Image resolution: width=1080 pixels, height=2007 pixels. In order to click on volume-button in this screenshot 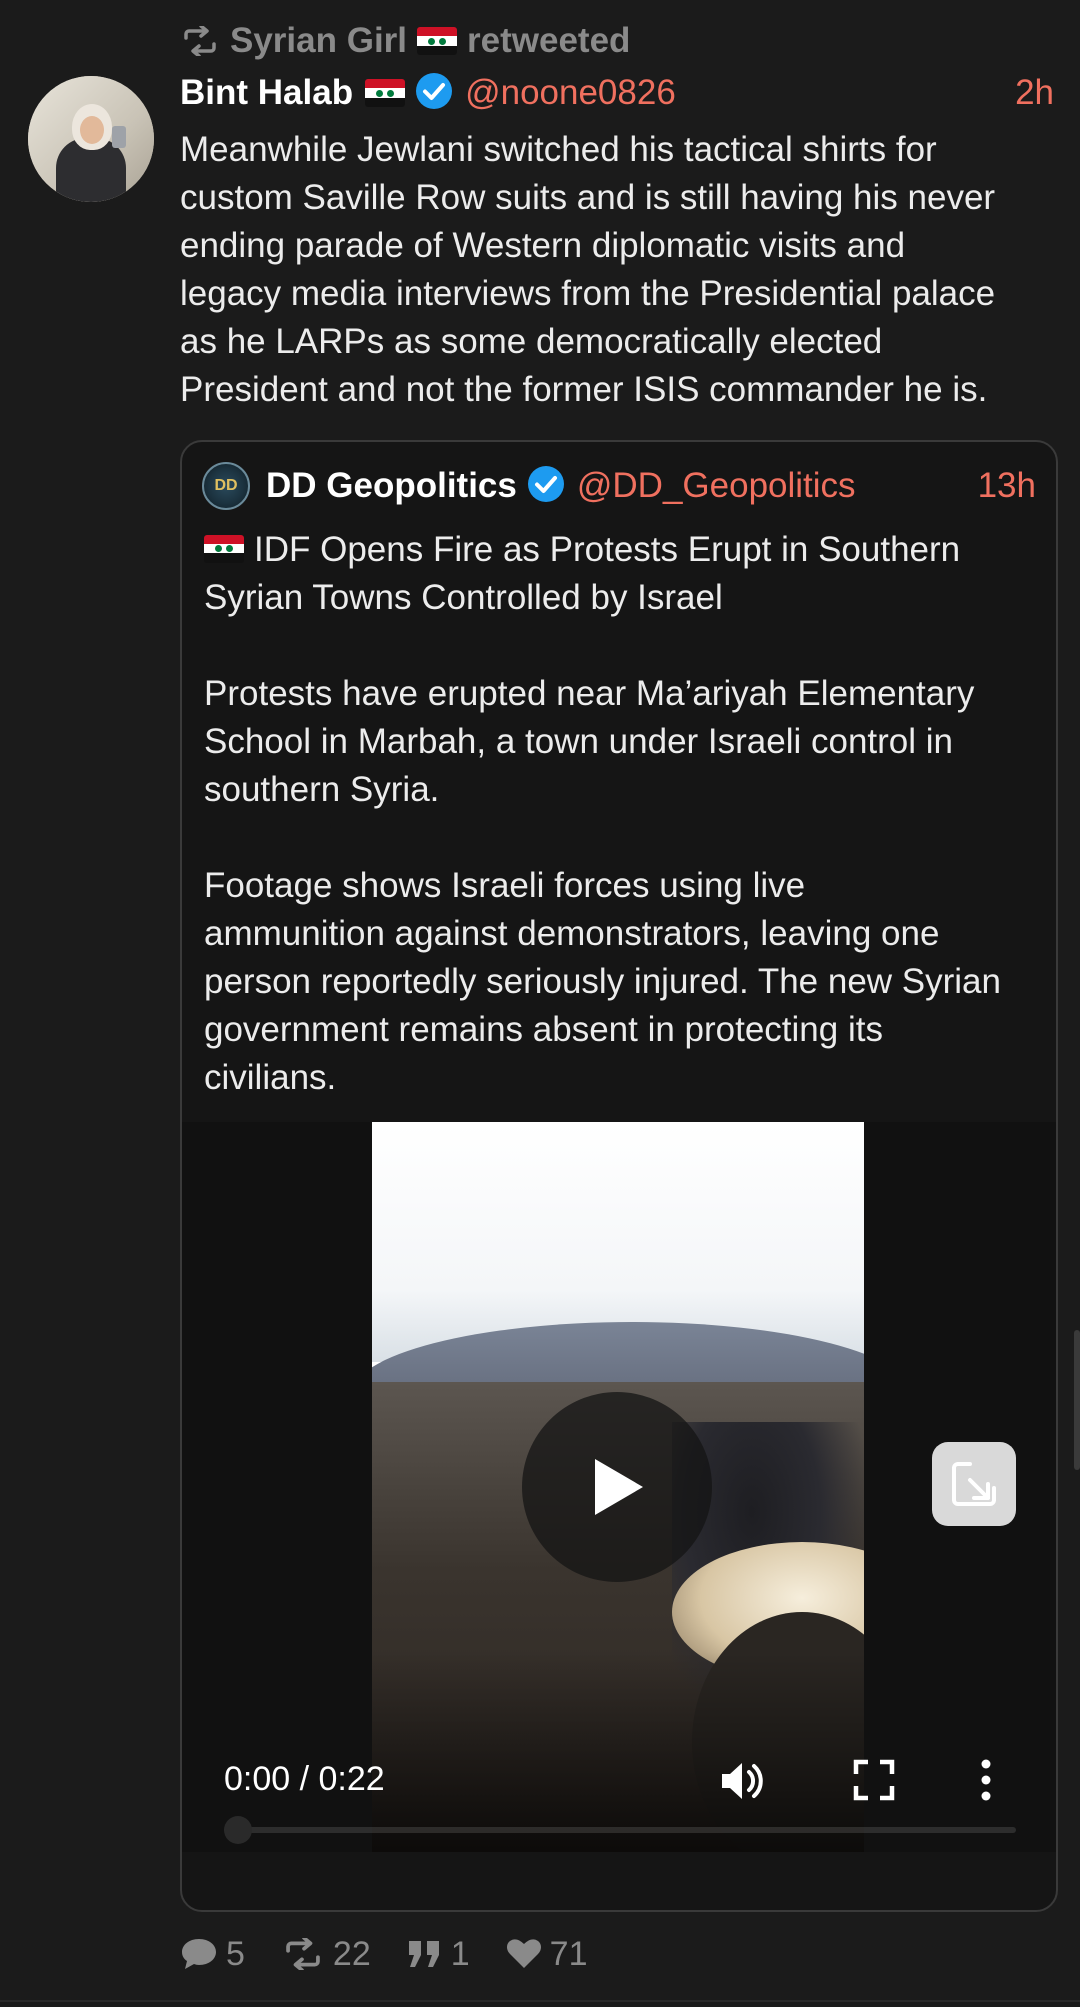, I will do `click(742, 1783)`.